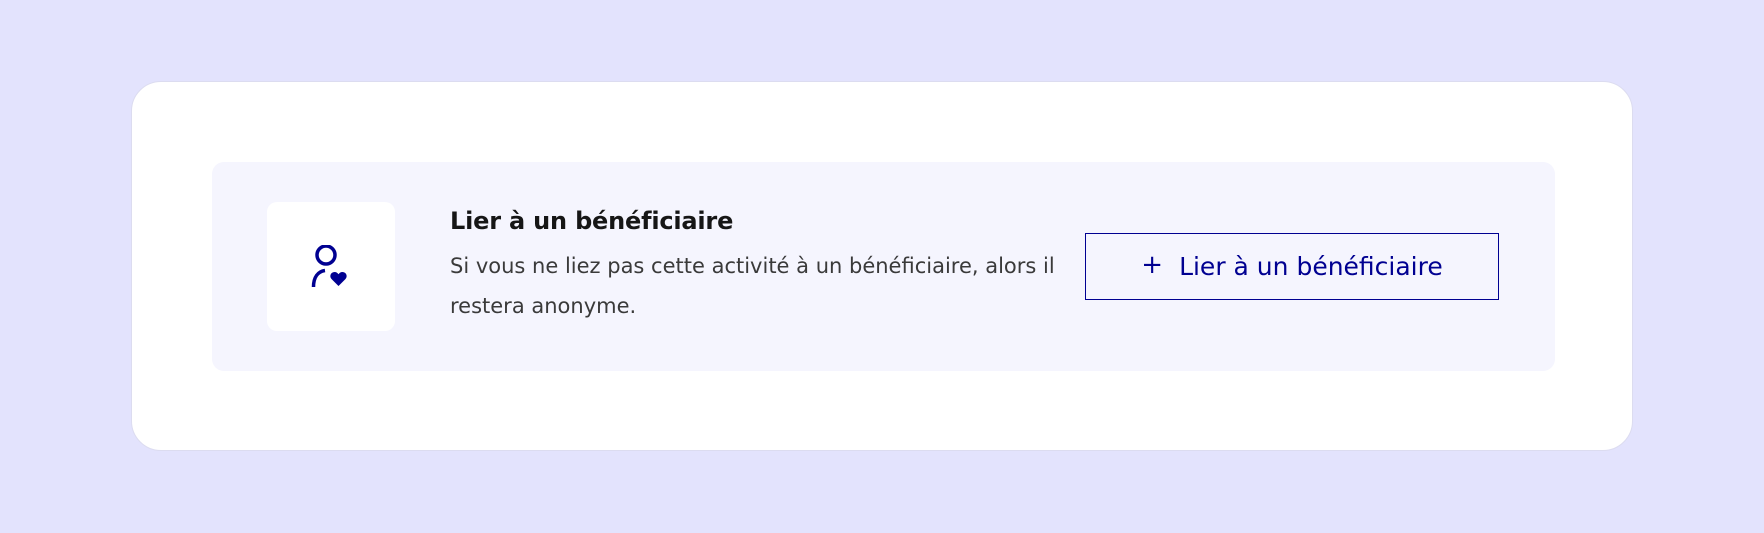  I want to click on link-beneficiary-button-label: Lier à un bénéficiaire, so click(1311, 266).